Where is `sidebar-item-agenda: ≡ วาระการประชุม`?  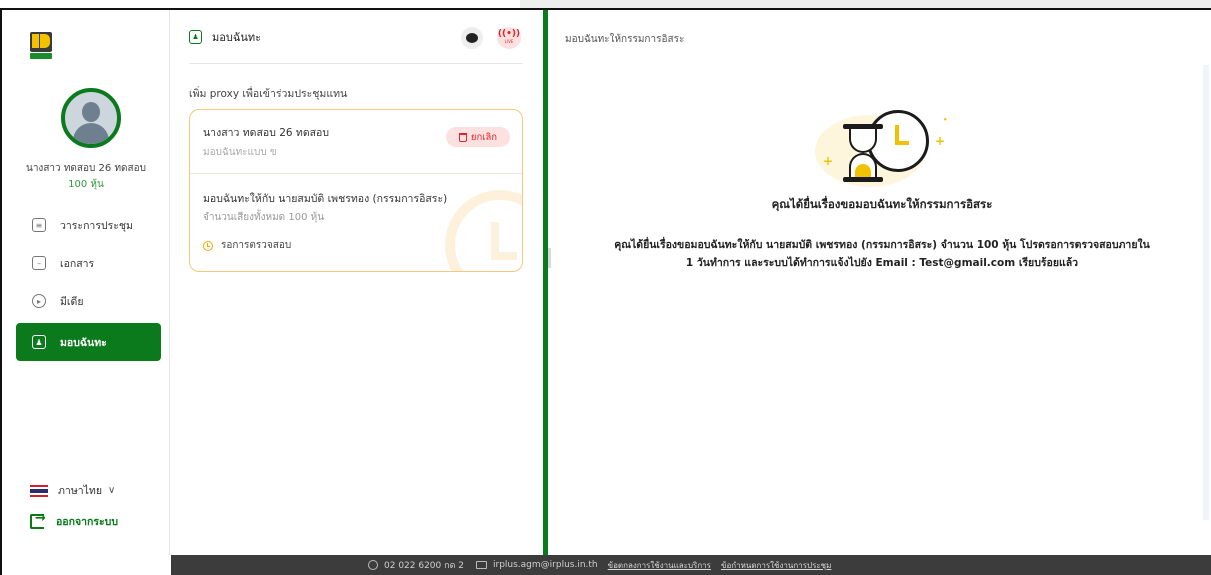
sidebar-item-agenda: ≡ วาระการประชุม is located at coordinates (88, 225).